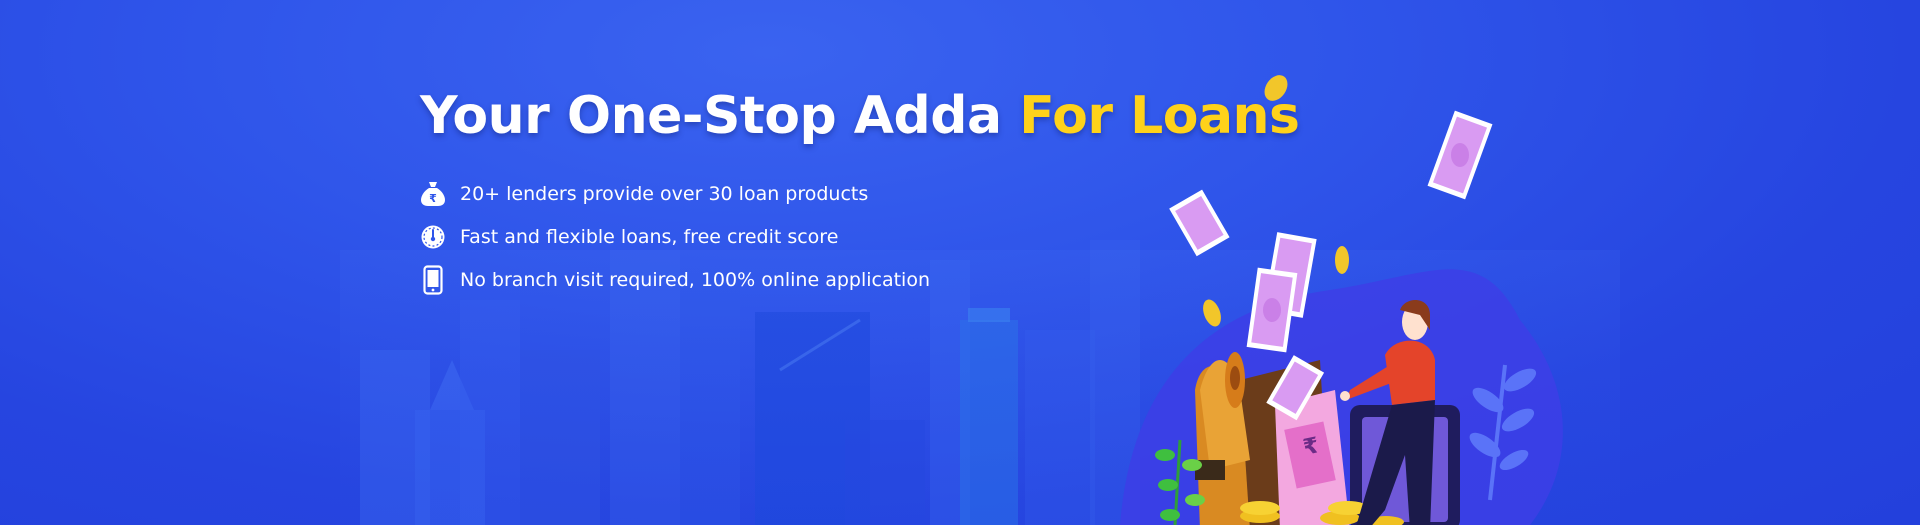  What do you see at coordinates (433, 237) in the screenshot?
I see `speedometer-icon` at bounding box center [433, 237].